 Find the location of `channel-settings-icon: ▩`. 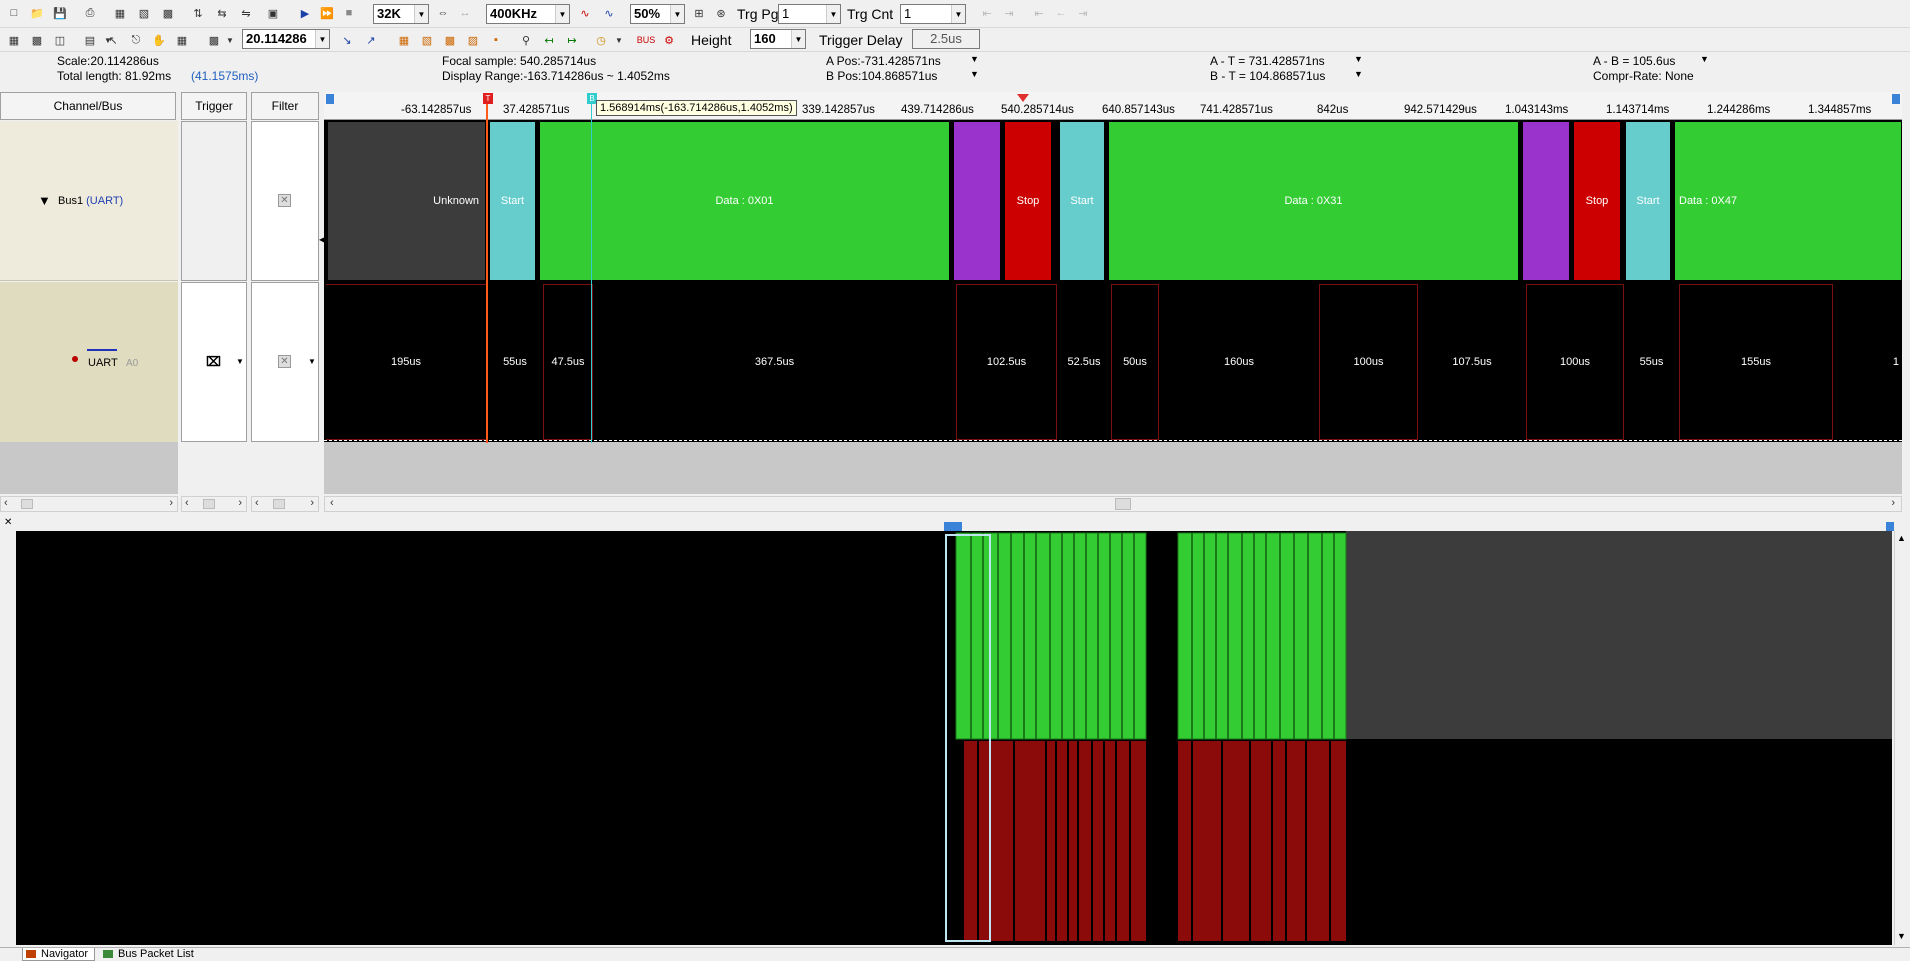

channel-settings-icon: ▩ is located at coordinates (168, 13).